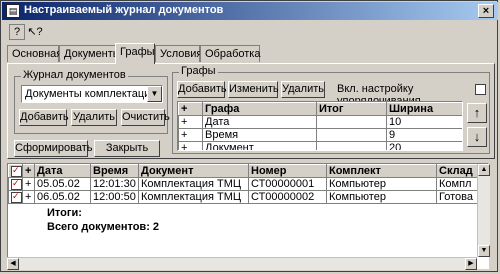 The width and height of the screenshot is (500, 274). I want to click on table-cell: СТ00000002, so click(287, 197).